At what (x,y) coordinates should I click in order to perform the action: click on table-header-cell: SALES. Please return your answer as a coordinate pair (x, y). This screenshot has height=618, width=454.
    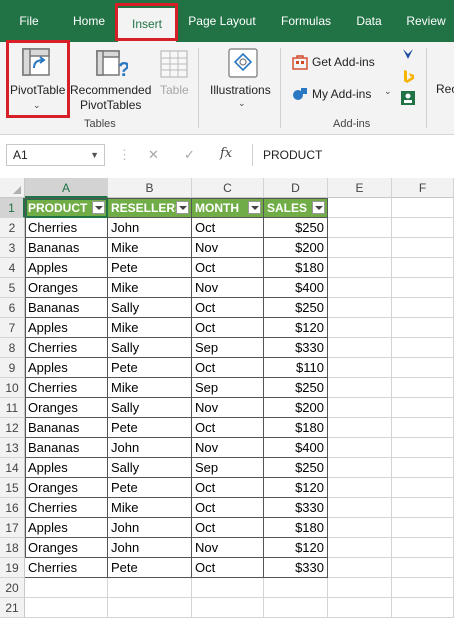
    Looking at the image, I should click on (296, 208).